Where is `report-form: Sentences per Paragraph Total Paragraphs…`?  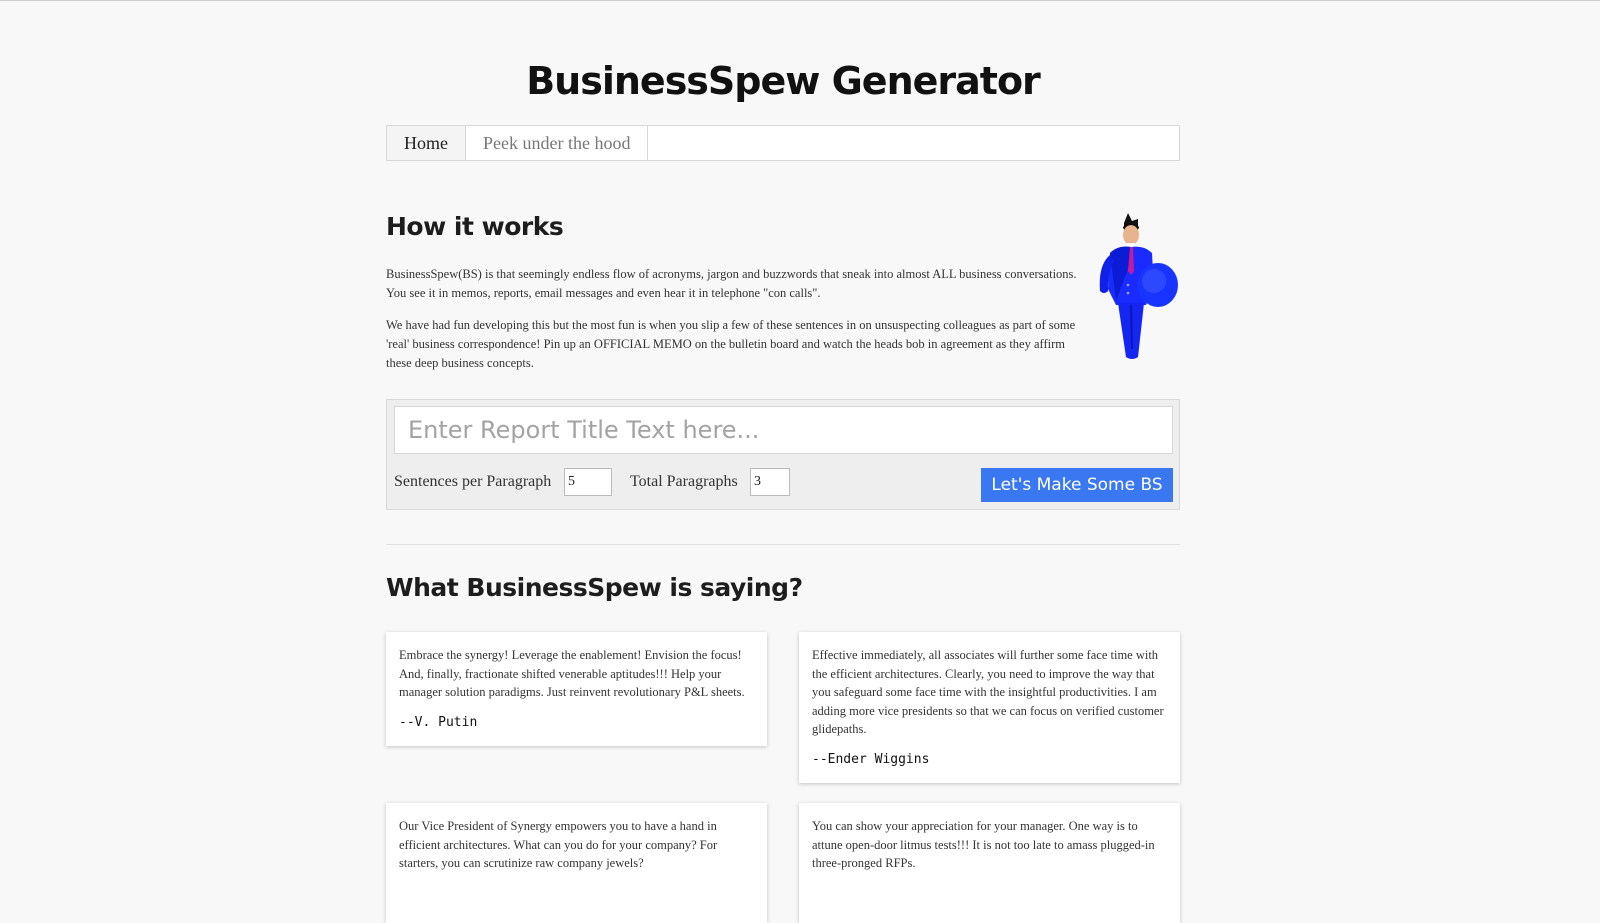
report-form: Sentences per Paragraph Total Paragraphs… is located at coordinates (783, 454).